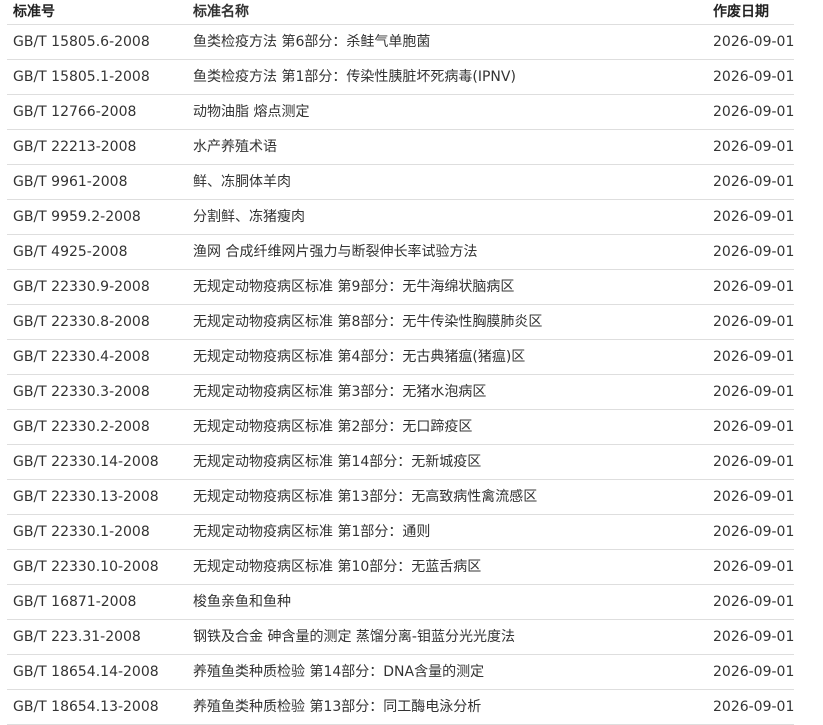 This screenshot has width=823, height=725. Describe the element at coordinates (449, 252) in the screenshot. I see `standard-name-link: 渔网 合成纤维网片强力与断裂伸长率试验方法` at that location.